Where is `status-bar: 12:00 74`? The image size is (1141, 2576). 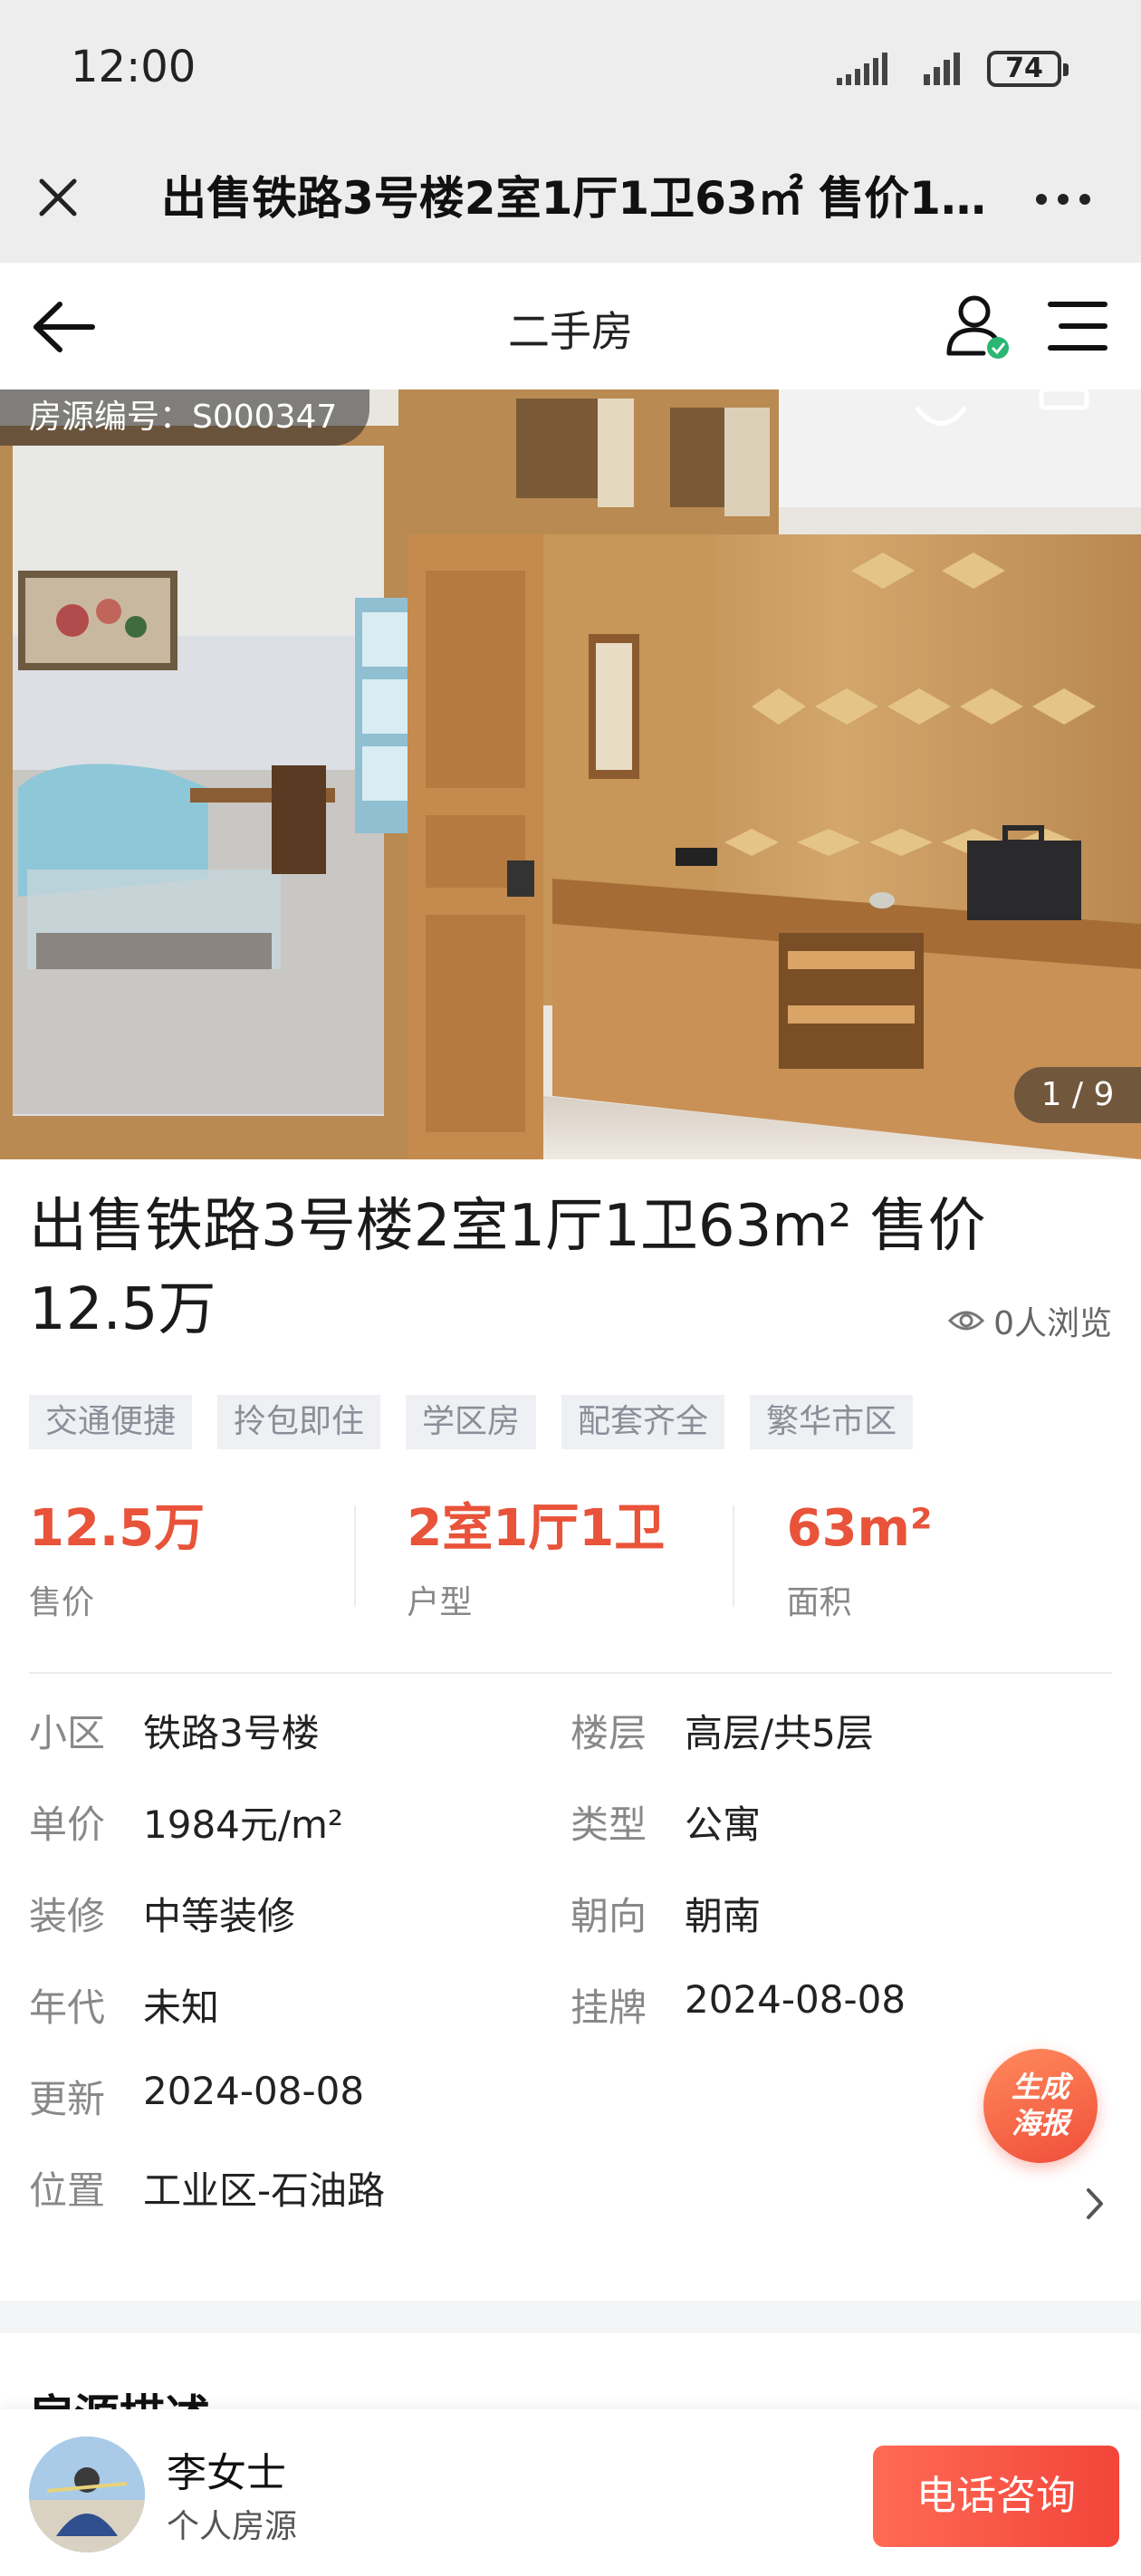 status-bar: 12:00 74 is located at coordinates (570, 68).